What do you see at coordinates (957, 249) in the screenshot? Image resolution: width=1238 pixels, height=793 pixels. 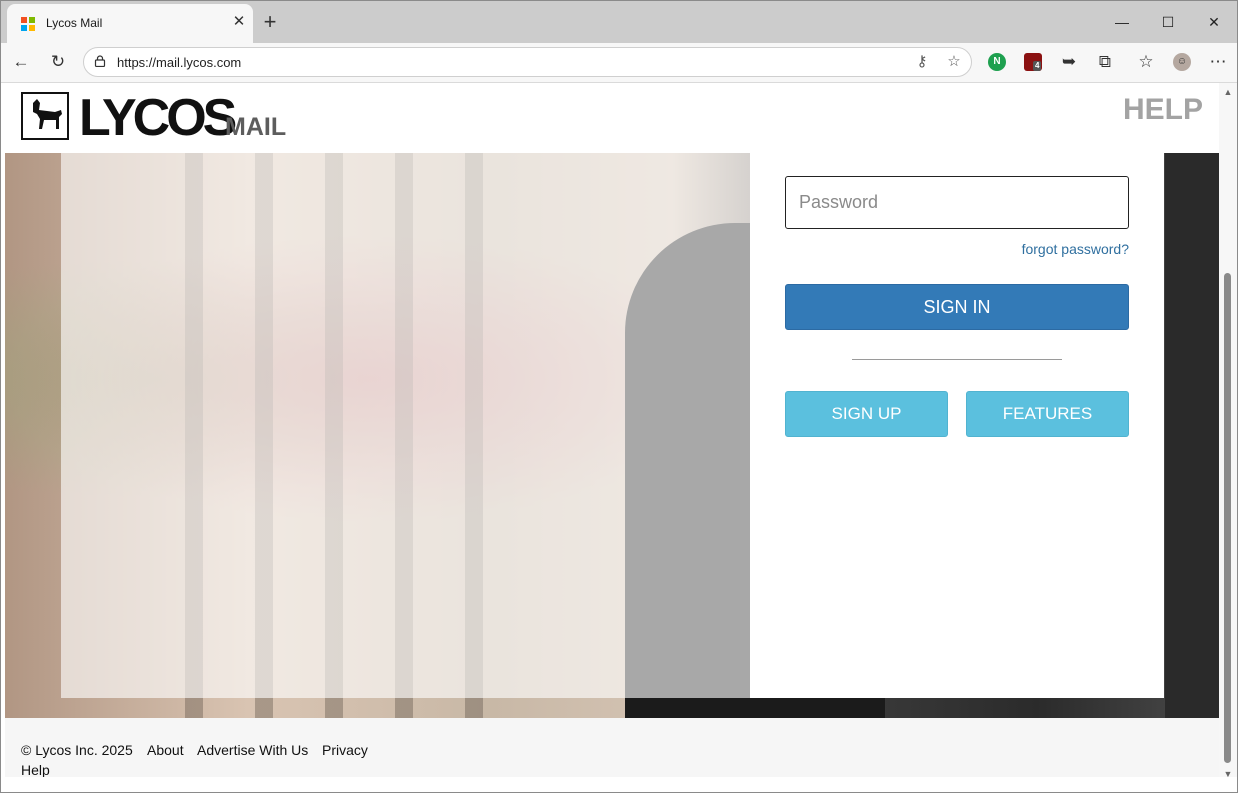 I see `forgot-password-link: forgot password?` at bounding box center [957, 249].